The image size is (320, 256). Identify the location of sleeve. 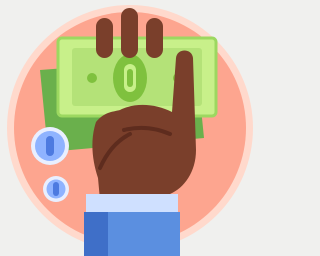
(132, 234).